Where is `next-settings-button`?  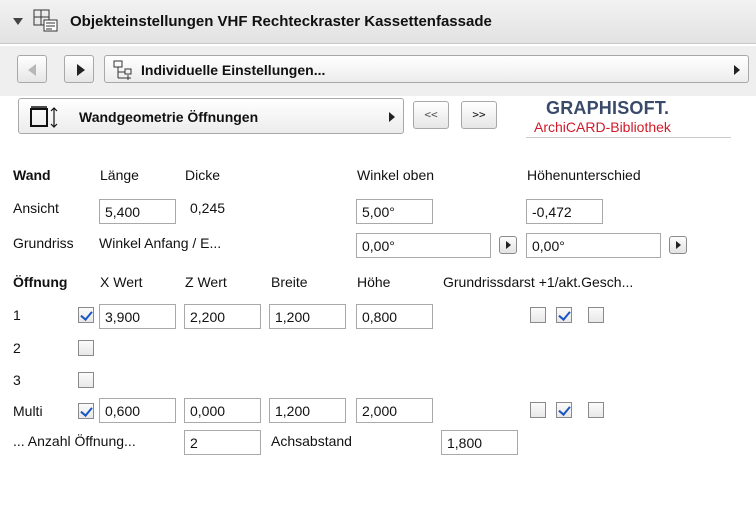
next-settings-button is located at coordinates (79, 69).